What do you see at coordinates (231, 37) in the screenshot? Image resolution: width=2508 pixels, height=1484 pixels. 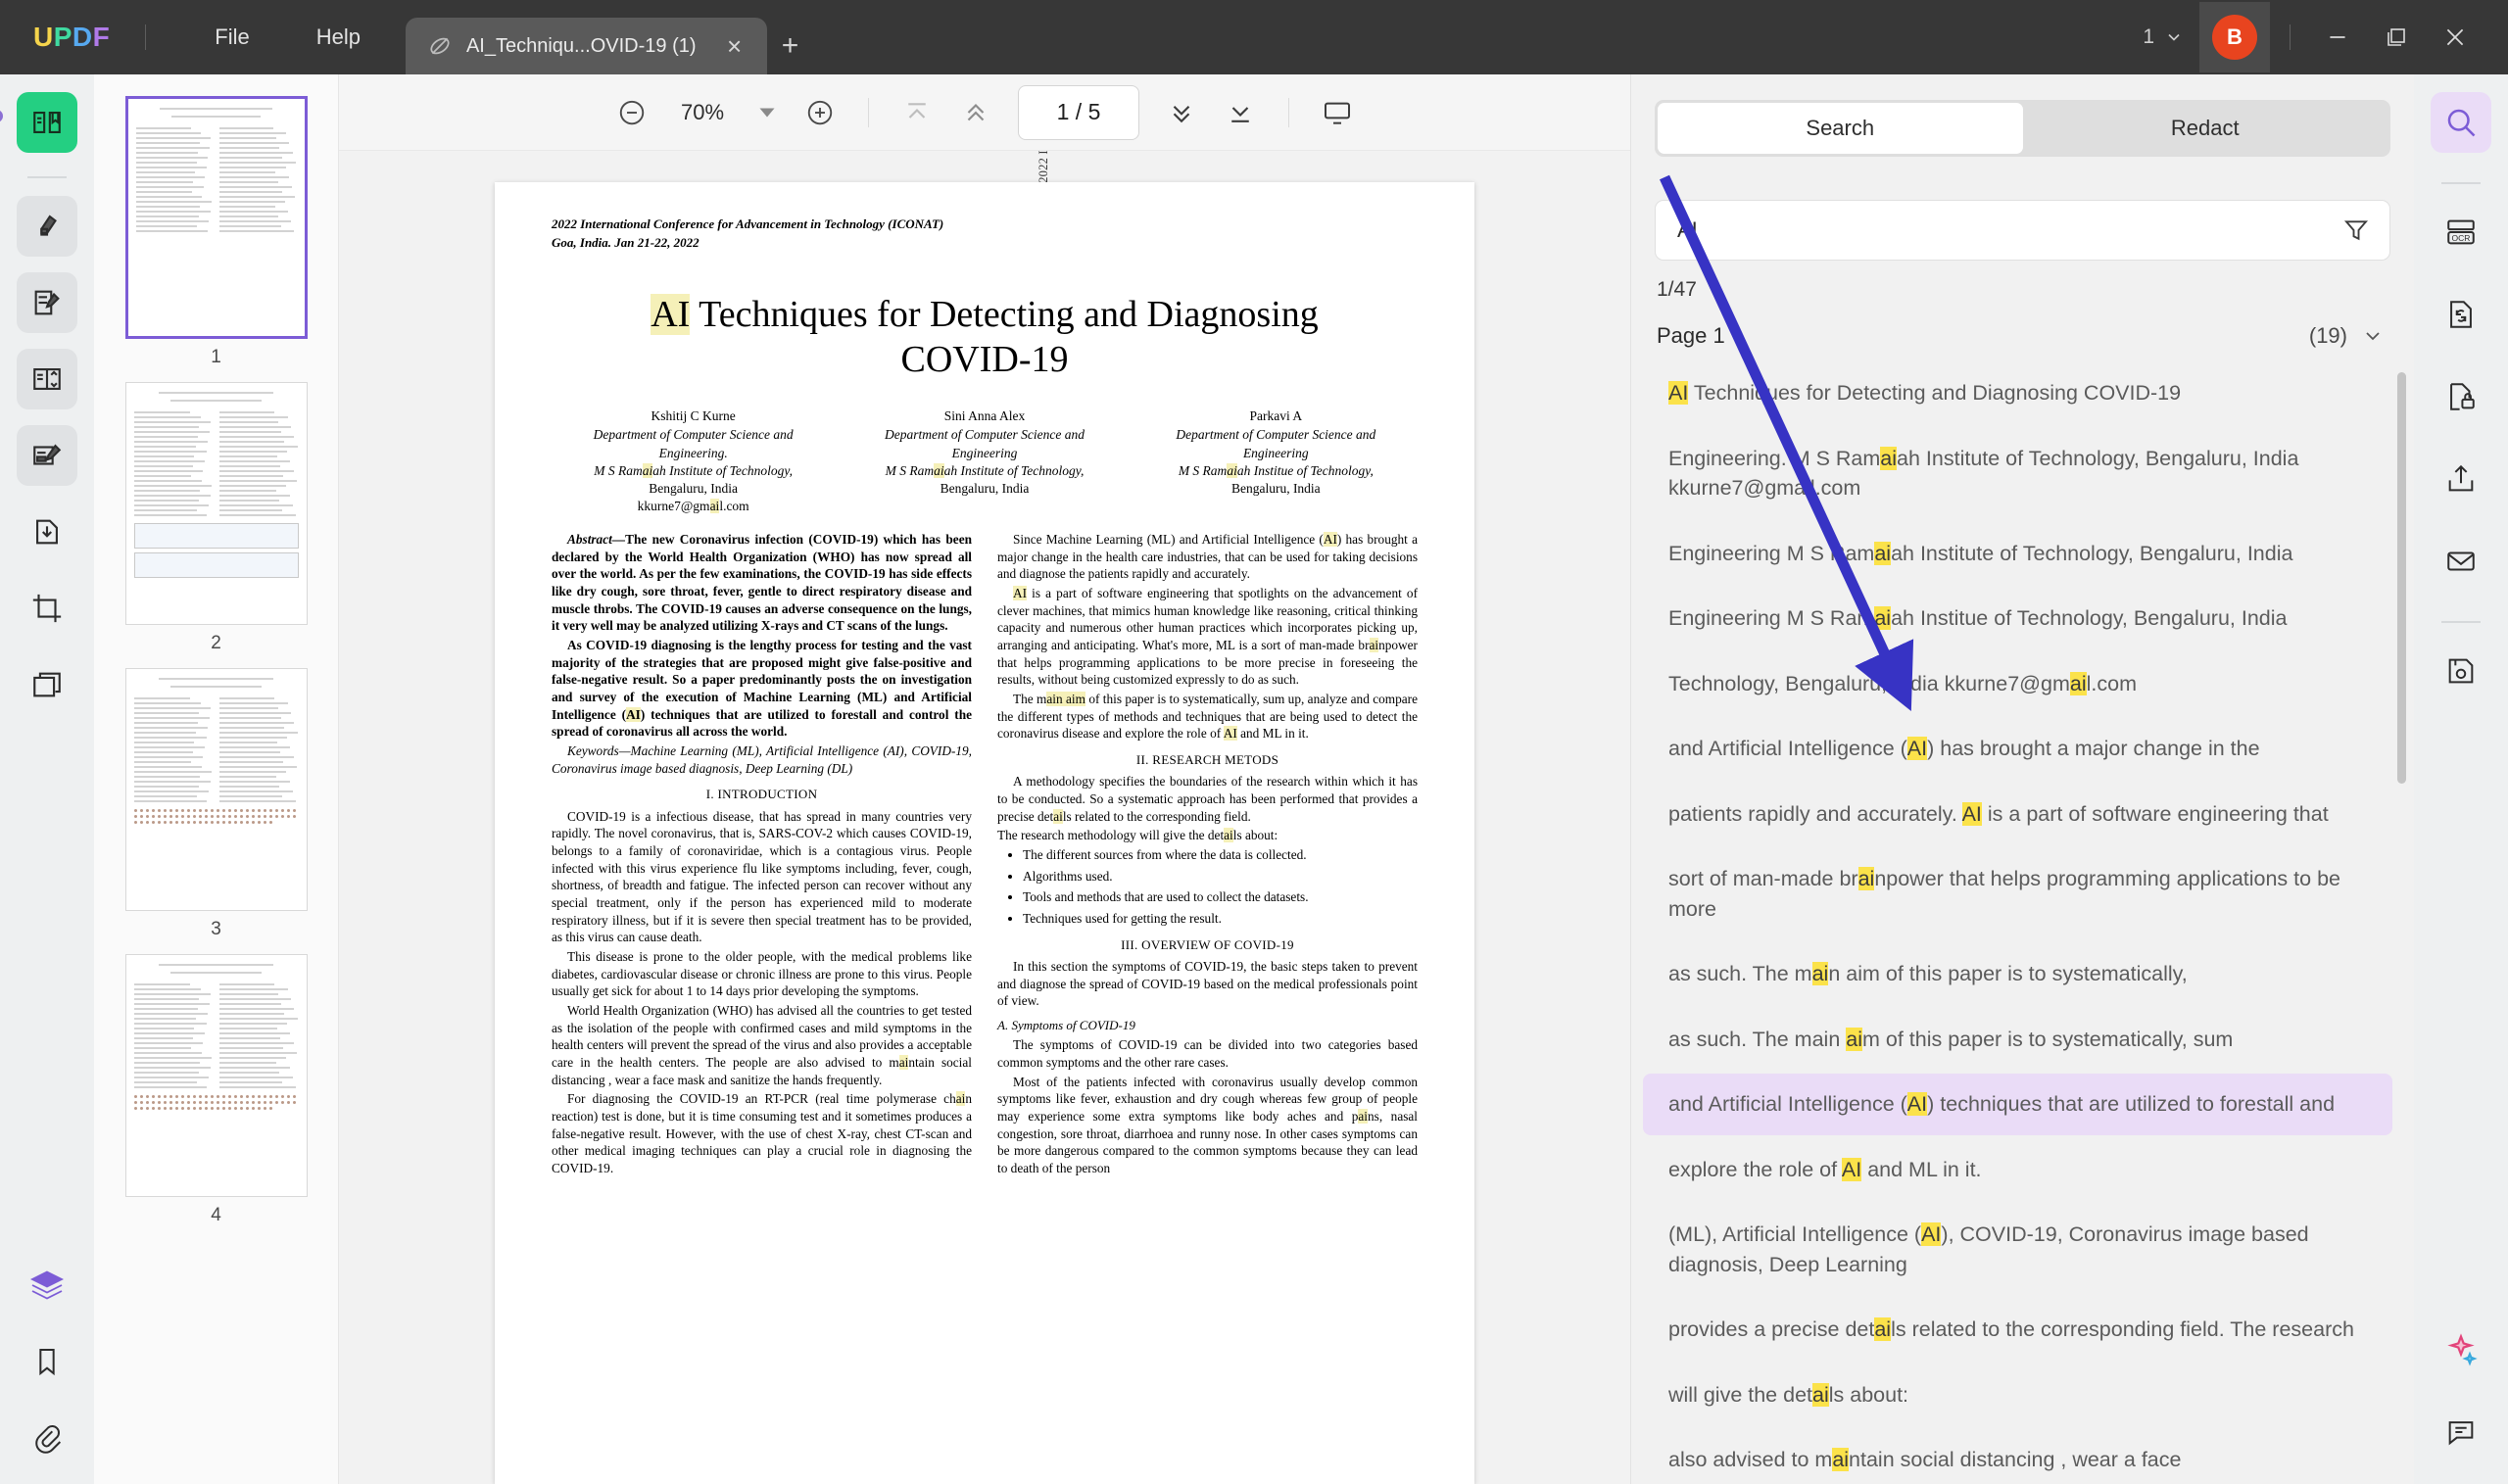 I see `menu-file: File` at bounding box center [231, 37].